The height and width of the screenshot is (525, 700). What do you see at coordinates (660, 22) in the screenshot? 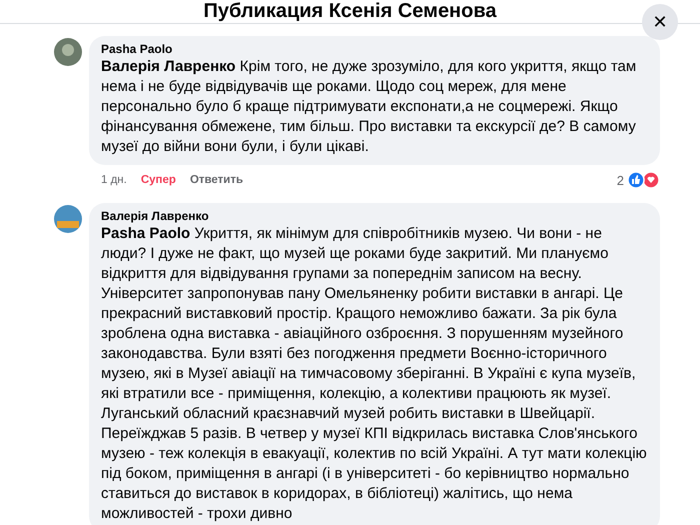
I see `close-button: ✕` at bounding box center [660, 22].